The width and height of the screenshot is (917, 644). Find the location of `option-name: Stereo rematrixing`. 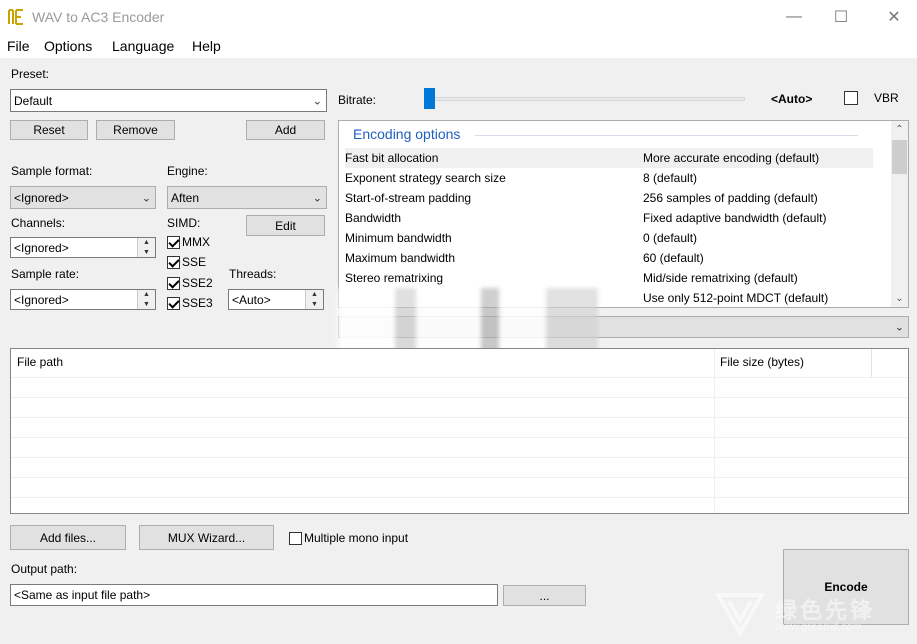

option-name: Stereo rematrixing is located at coordinates (394, 278).